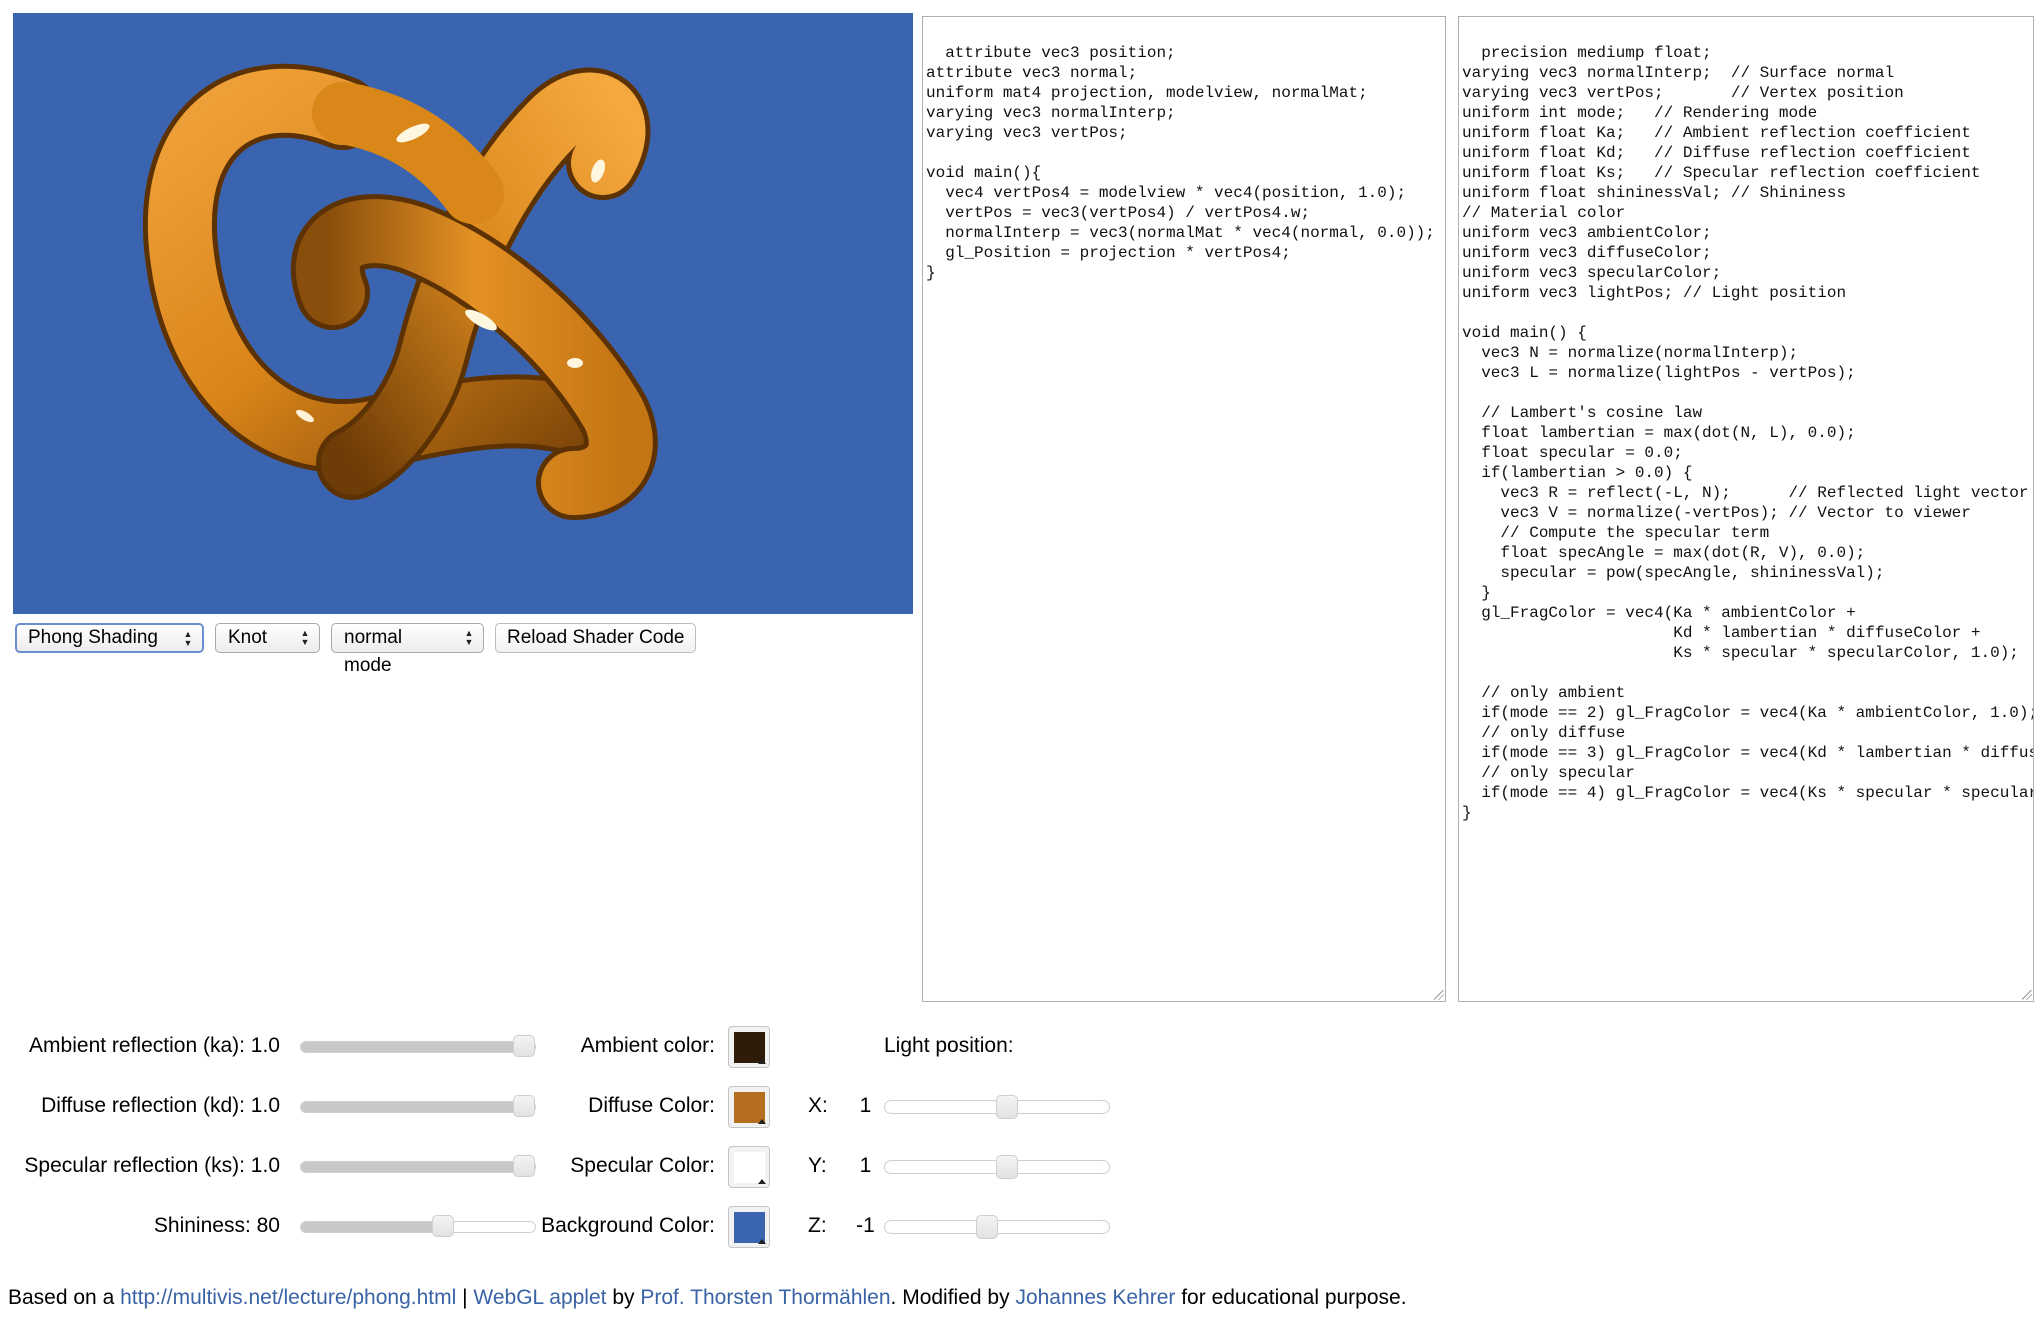  What do you see at coordinates (539, 1297) in the screenshot?
I see `webgl-applet-link: WebGL applet` at bounding box center [539, 1297].